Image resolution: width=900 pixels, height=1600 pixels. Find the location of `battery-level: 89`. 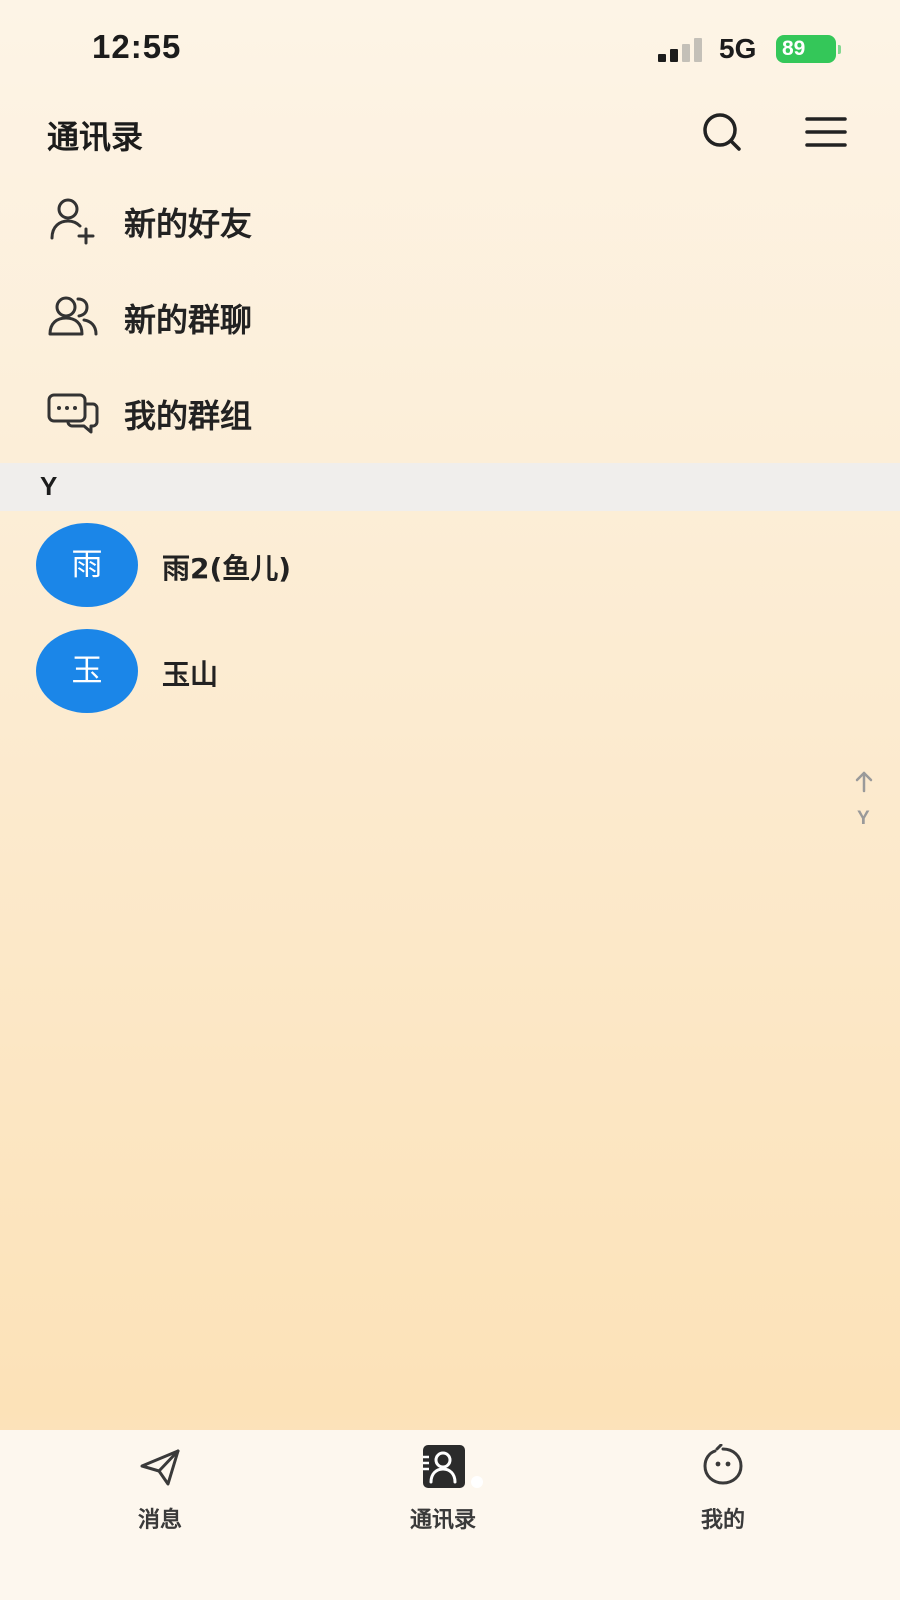

battery-level: 89 is located at coordinates (794, 48).